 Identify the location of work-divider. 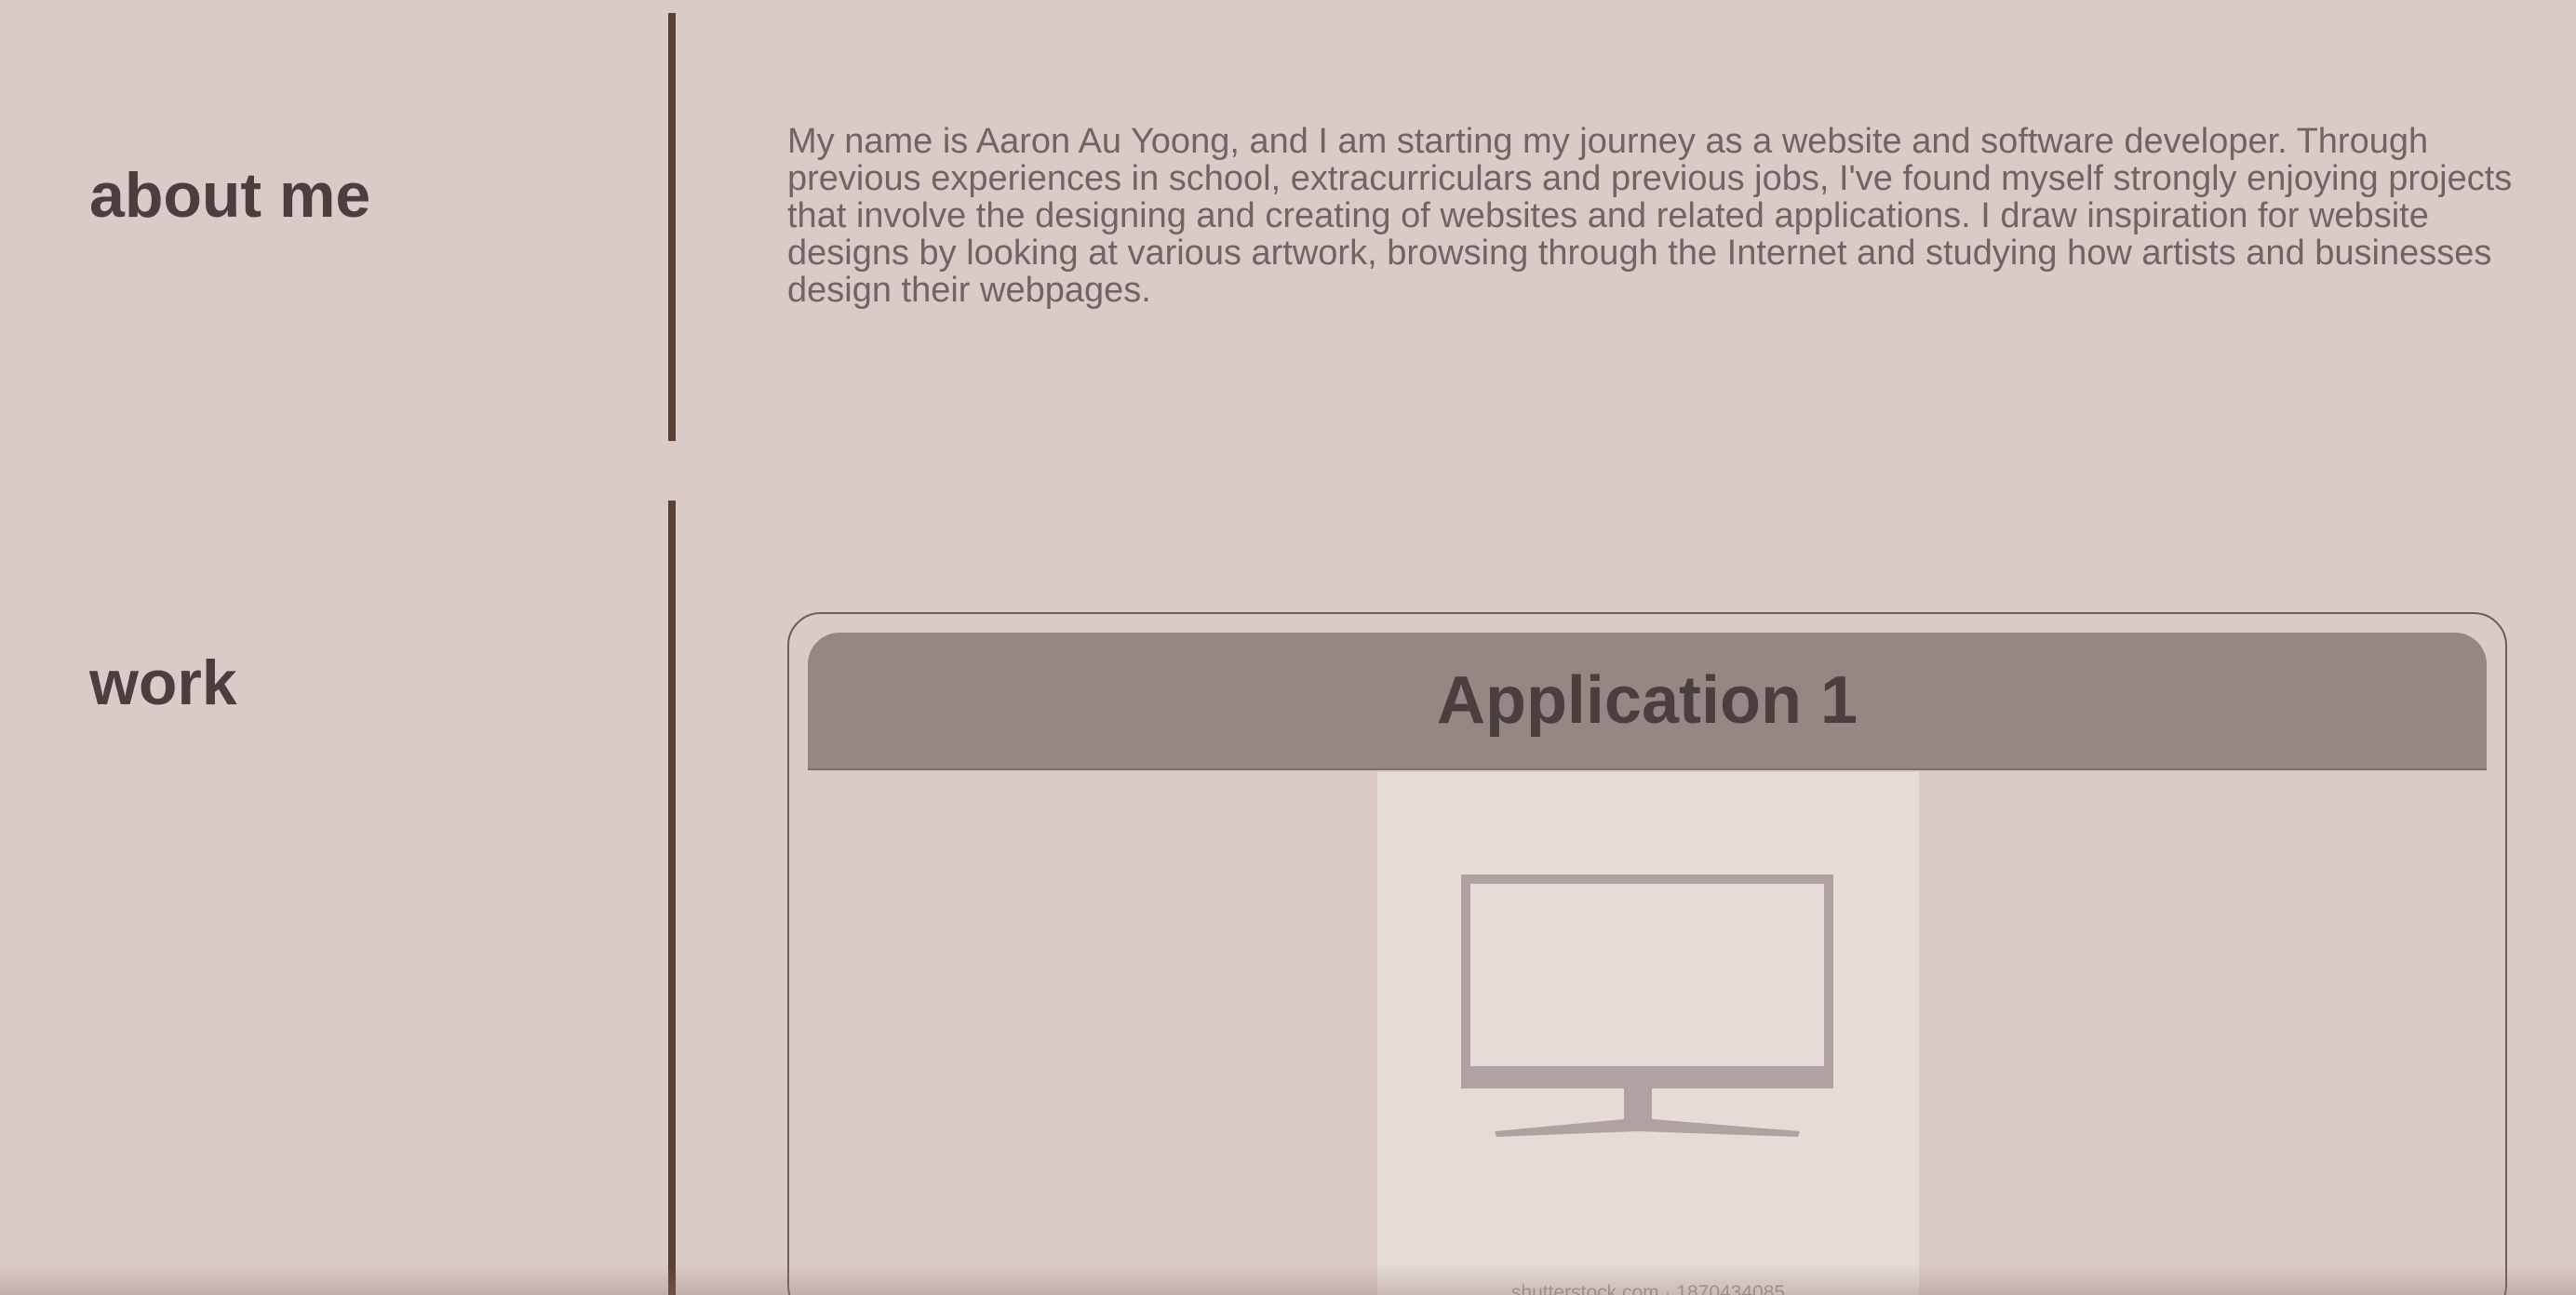
(672, 898).